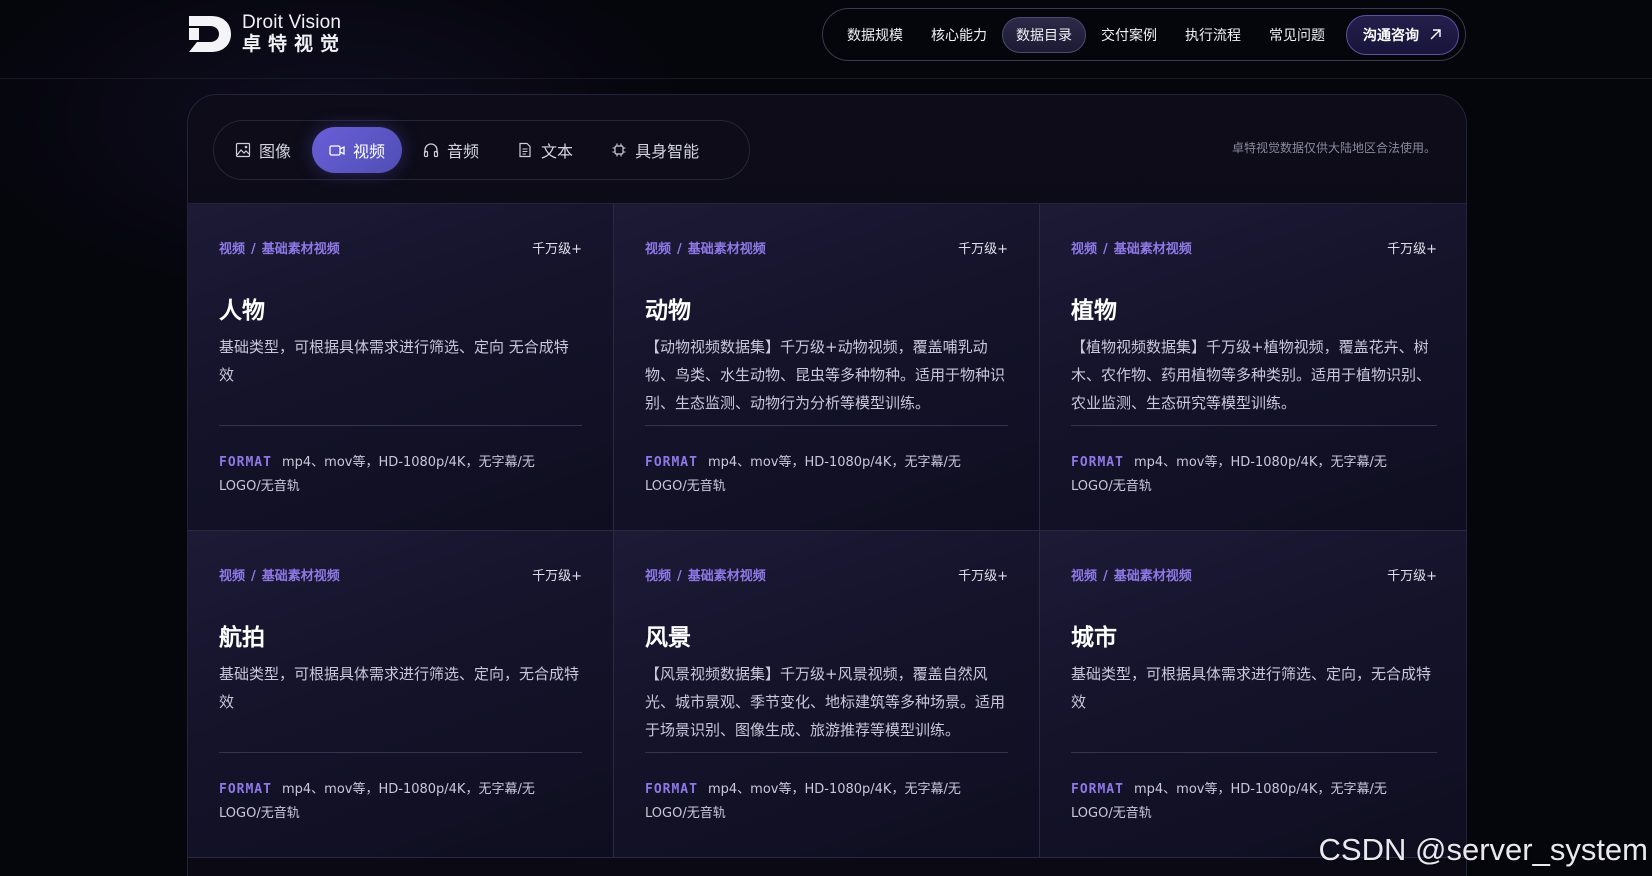  I want to click on nav-item-data-catalog: 数据目录, so click(1044, 34).